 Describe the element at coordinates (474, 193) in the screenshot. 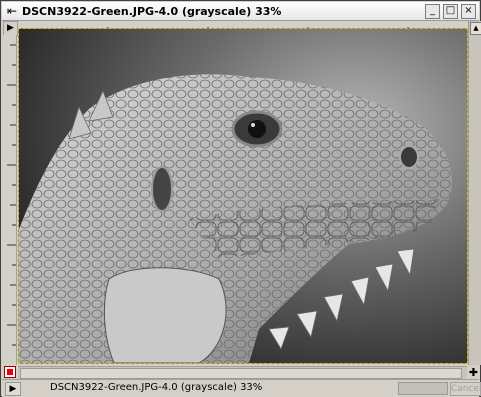

I see `vertical-scrollbar: ▲` at that location.